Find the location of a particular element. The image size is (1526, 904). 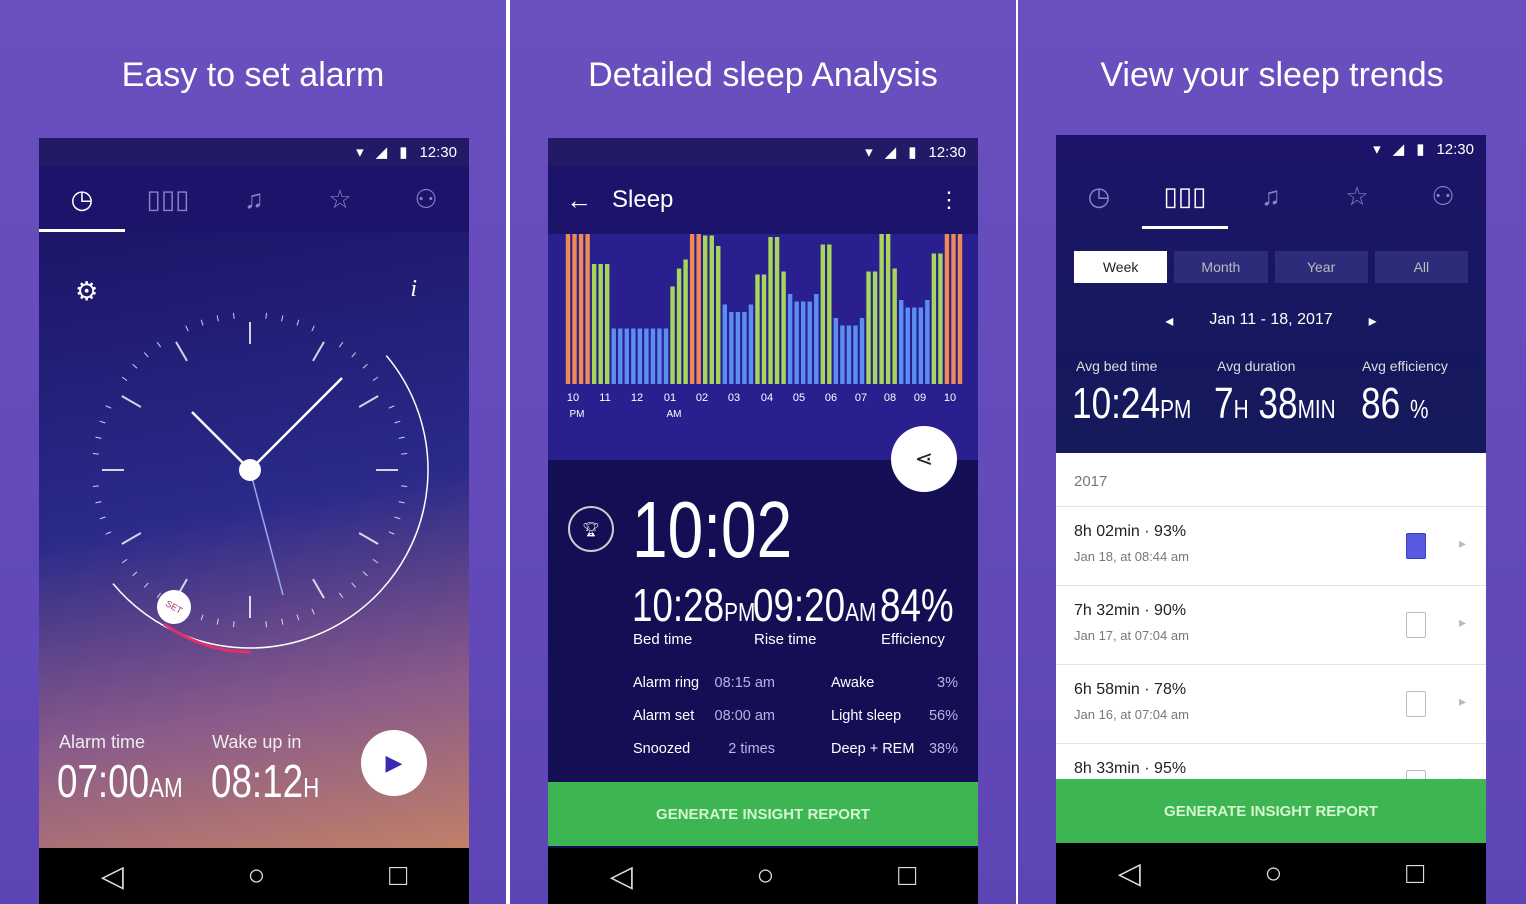

profile-icon: ⚇ is located at coordinates (426, 198).